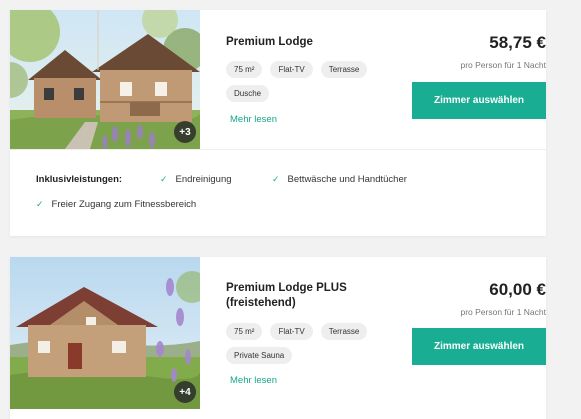 The width and height of the screenshot is (581, 419). I want to click on inclusion-text: Bettwäsche und Handtücher, so click(347, 179).